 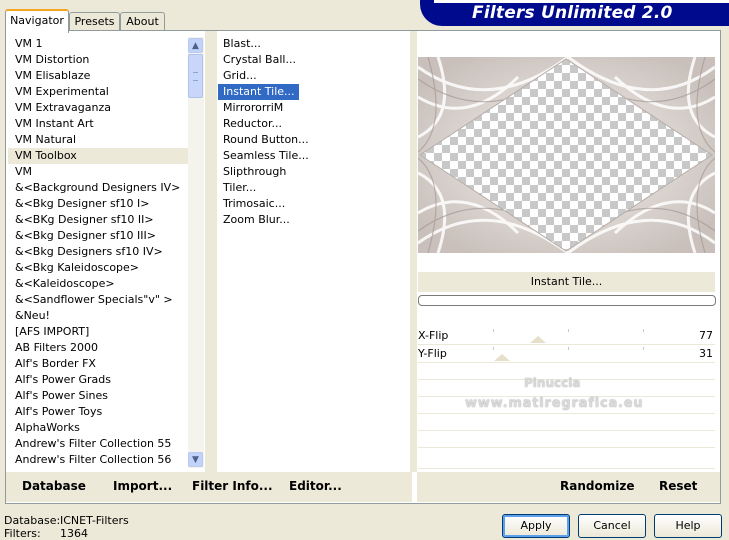 What do you see at coordinates (706, 335) in the screenshot?
I see `param-value: 77` at bounding box center [706, 335].